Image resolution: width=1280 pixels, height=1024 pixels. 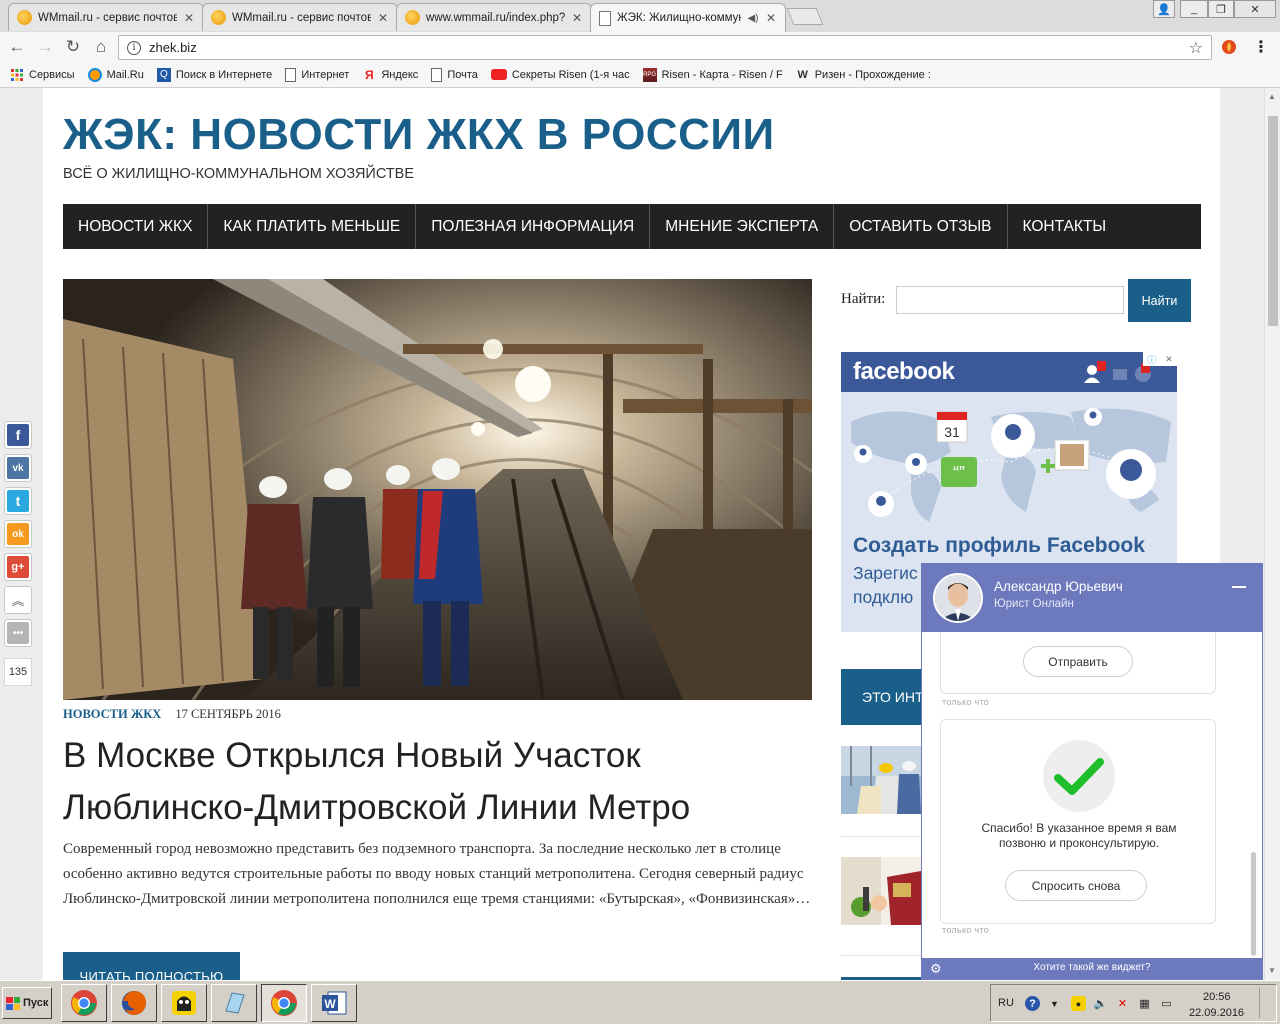 What do you see at coordinates (214, 74) in the screenshot?
I see `bookmark-item: Q Поиск в Интернете` at bounding box center [214, 74].